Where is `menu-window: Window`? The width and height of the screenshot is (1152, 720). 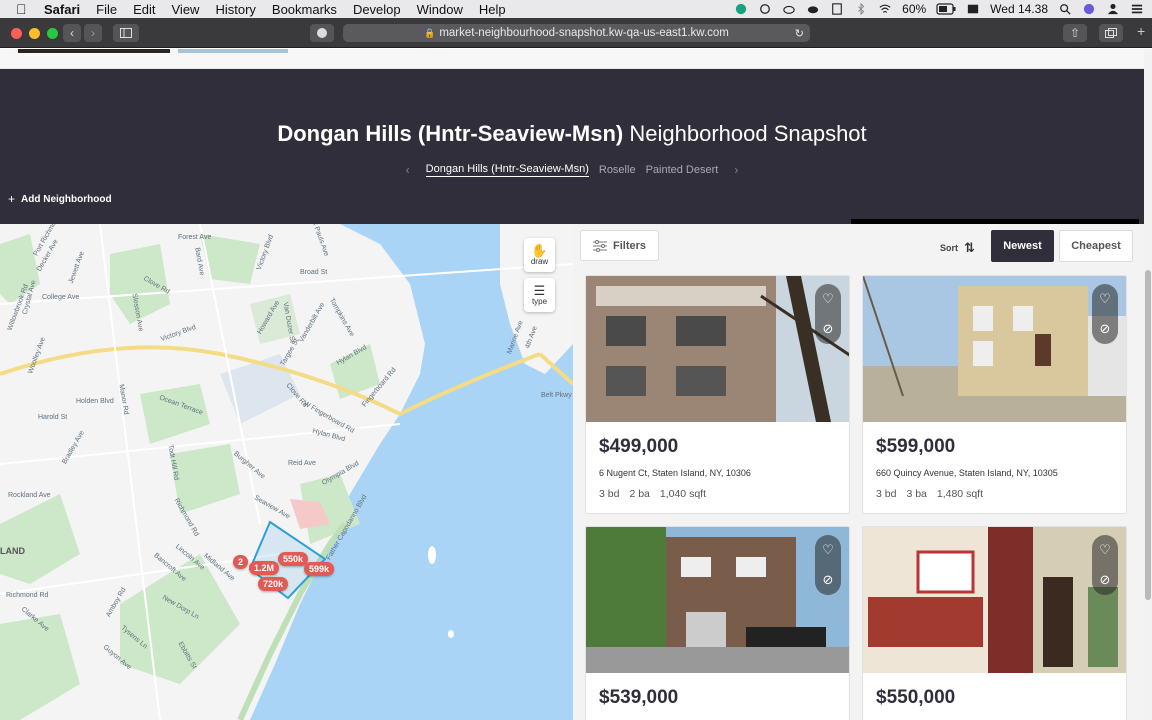
menu-window: Window is located at coordinates (440, 9).